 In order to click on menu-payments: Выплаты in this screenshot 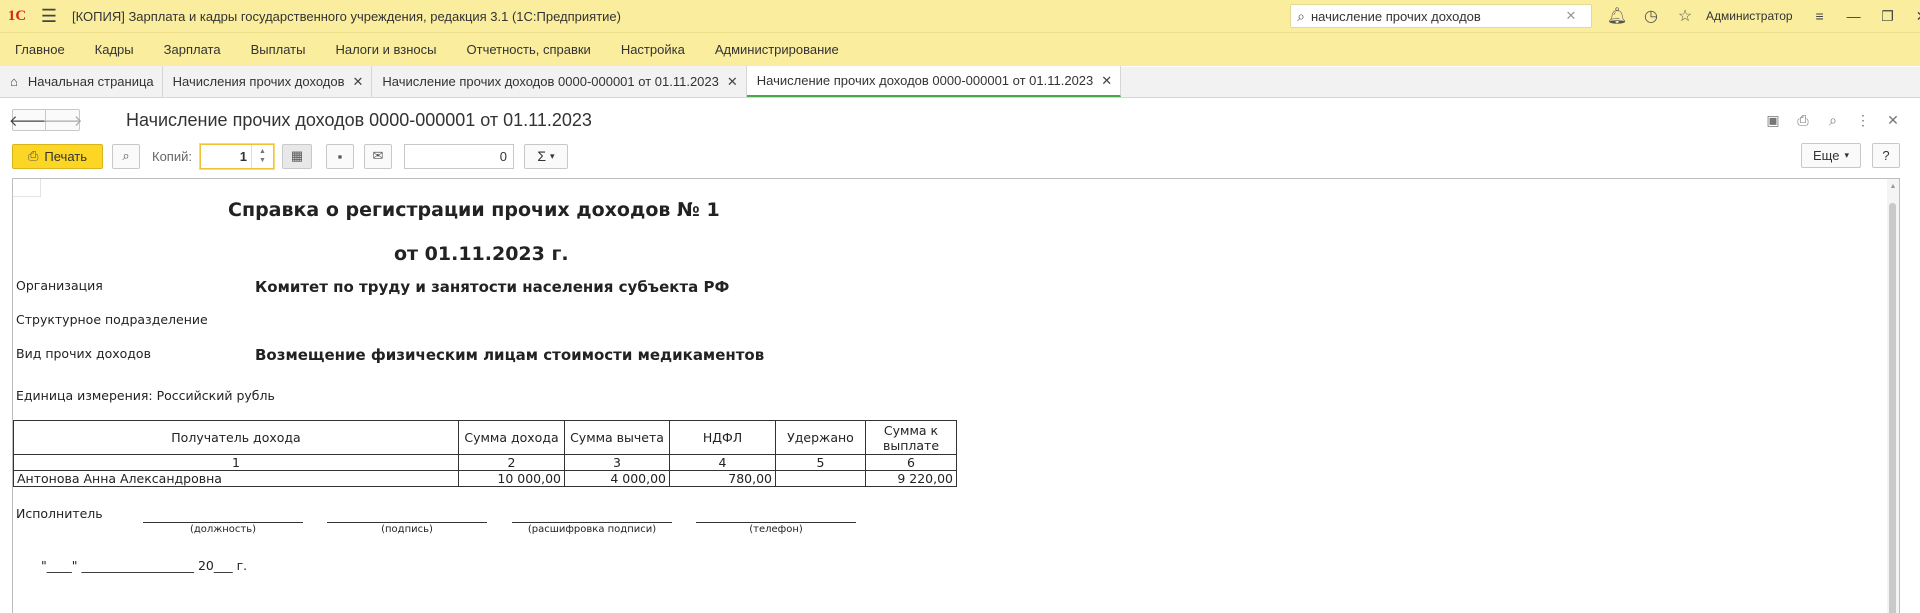, I will do `click(278, 50)`.